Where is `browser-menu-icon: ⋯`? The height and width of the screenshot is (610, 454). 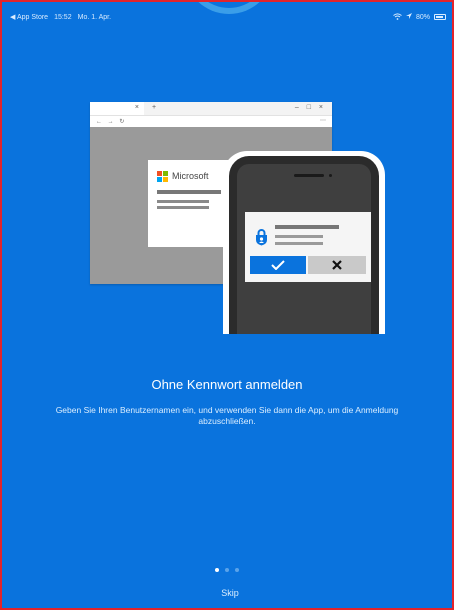
browser-menu-icon: ⋯ is located at coordinates (323, 121).